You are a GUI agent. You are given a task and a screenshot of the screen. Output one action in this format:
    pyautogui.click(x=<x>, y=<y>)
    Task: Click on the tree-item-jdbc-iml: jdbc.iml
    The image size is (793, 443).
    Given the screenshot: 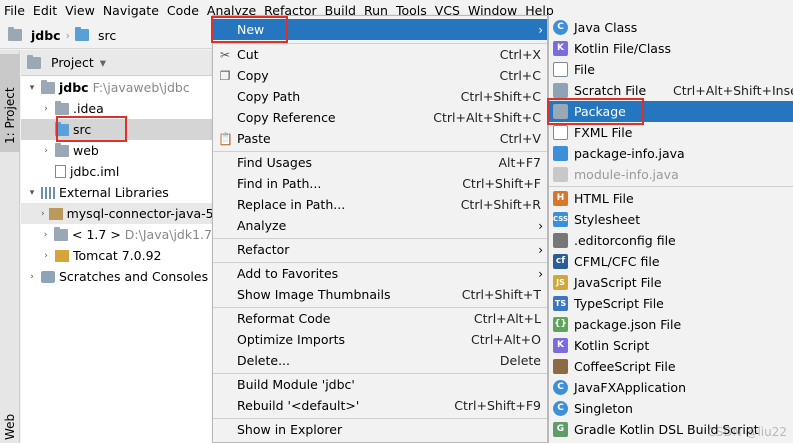 What is the action you would take?
    pyautogui.click(x=116, y=171)
    